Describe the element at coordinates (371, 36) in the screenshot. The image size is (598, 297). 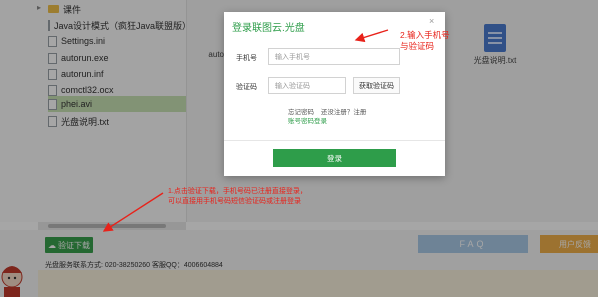
I see `arrow-to-phone-input` at that location.